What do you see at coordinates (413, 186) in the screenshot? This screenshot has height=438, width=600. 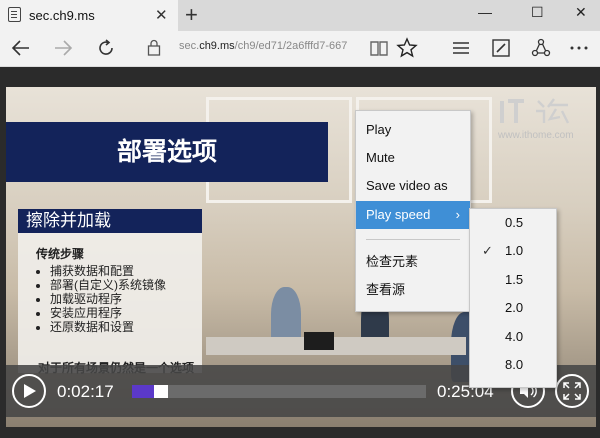 I see `menu-item-save-video: Save video as` at bounding box center [413, 186].